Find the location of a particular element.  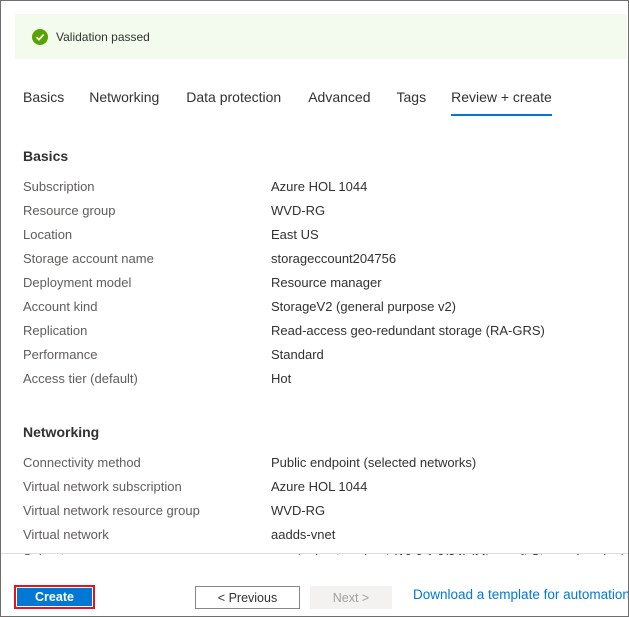

summary-row: Access tier (default) Hot is located at coordinates (325, 379).